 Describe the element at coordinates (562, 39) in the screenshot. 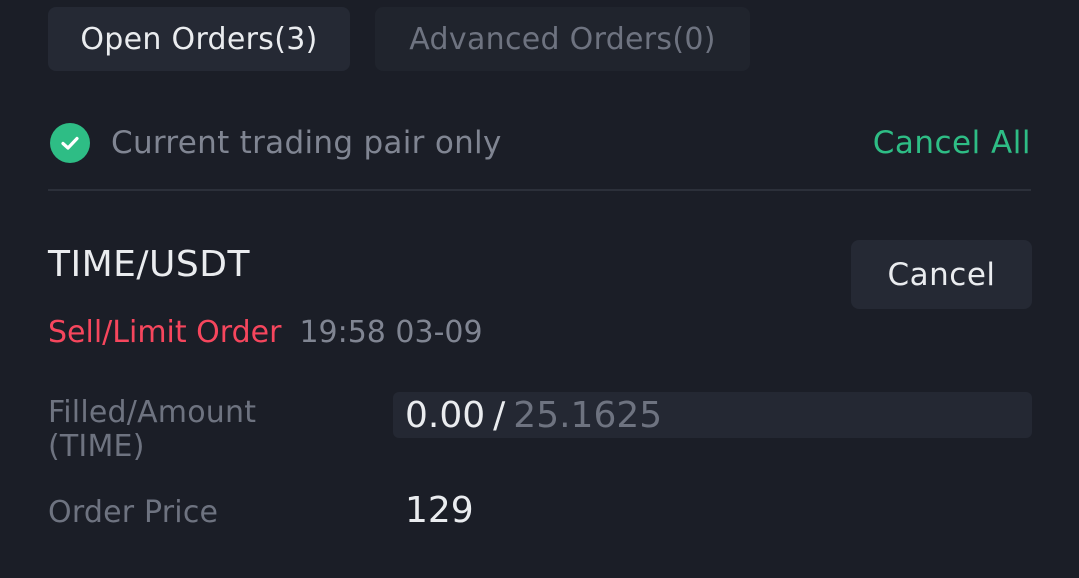

I see `tab-advanced-orders: Advanced Orders(0)` at that location.